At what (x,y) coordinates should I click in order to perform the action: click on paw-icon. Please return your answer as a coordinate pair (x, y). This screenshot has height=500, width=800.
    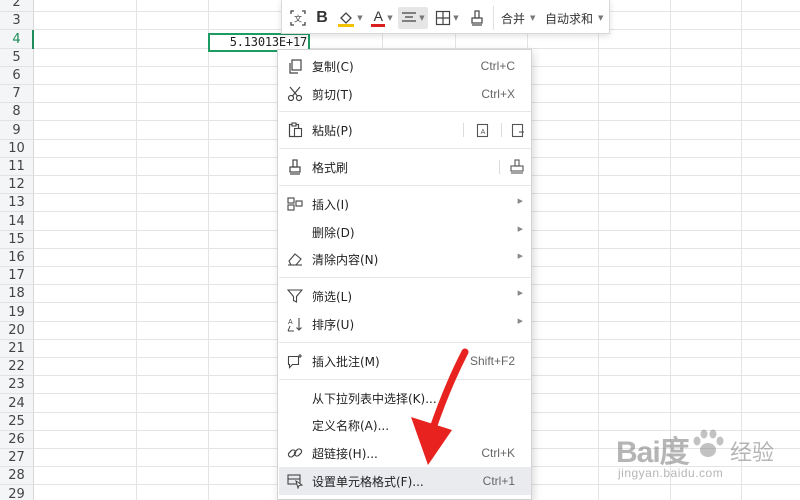
    Looking at the image, I should click on (708, 443).